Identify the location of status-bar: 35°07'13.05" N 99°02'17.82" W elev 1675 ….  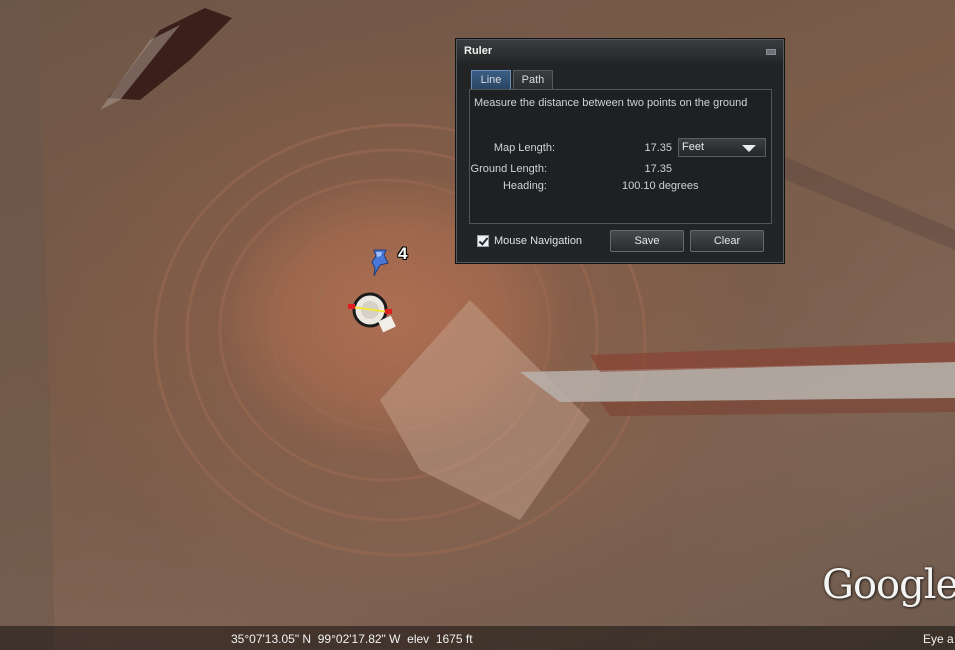
(477, 638).